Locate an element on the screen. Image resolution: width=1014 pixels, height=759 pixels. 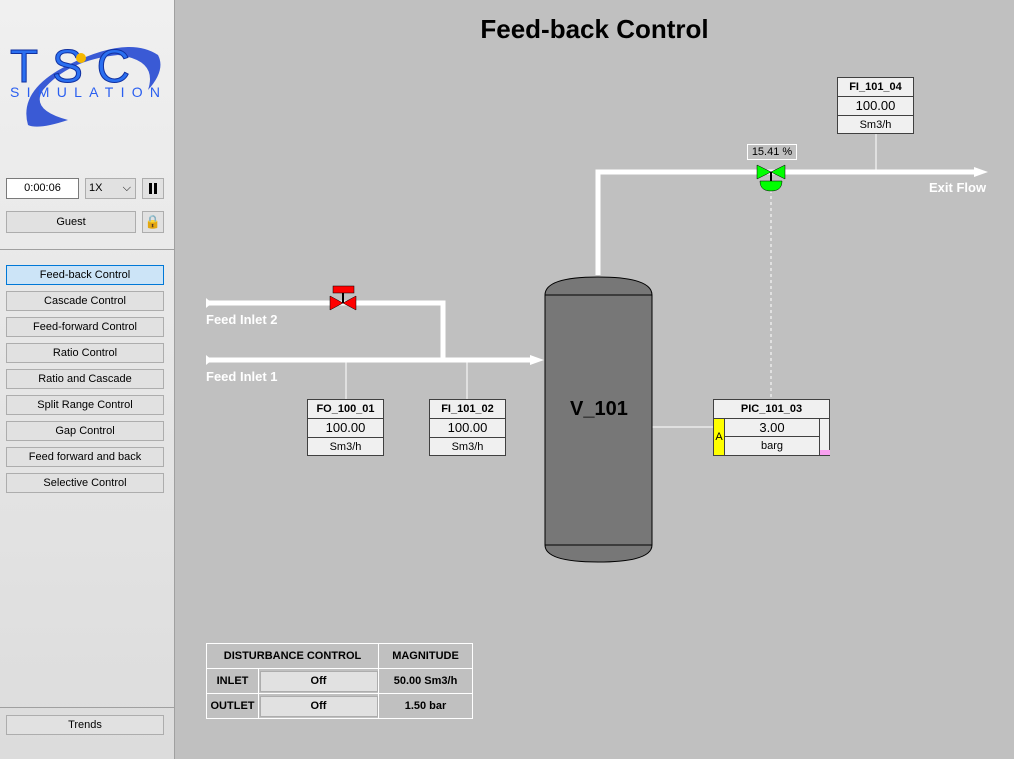
stream-label-inlet-2: Feed Inlet 2 is located at coordinates (242, 319).